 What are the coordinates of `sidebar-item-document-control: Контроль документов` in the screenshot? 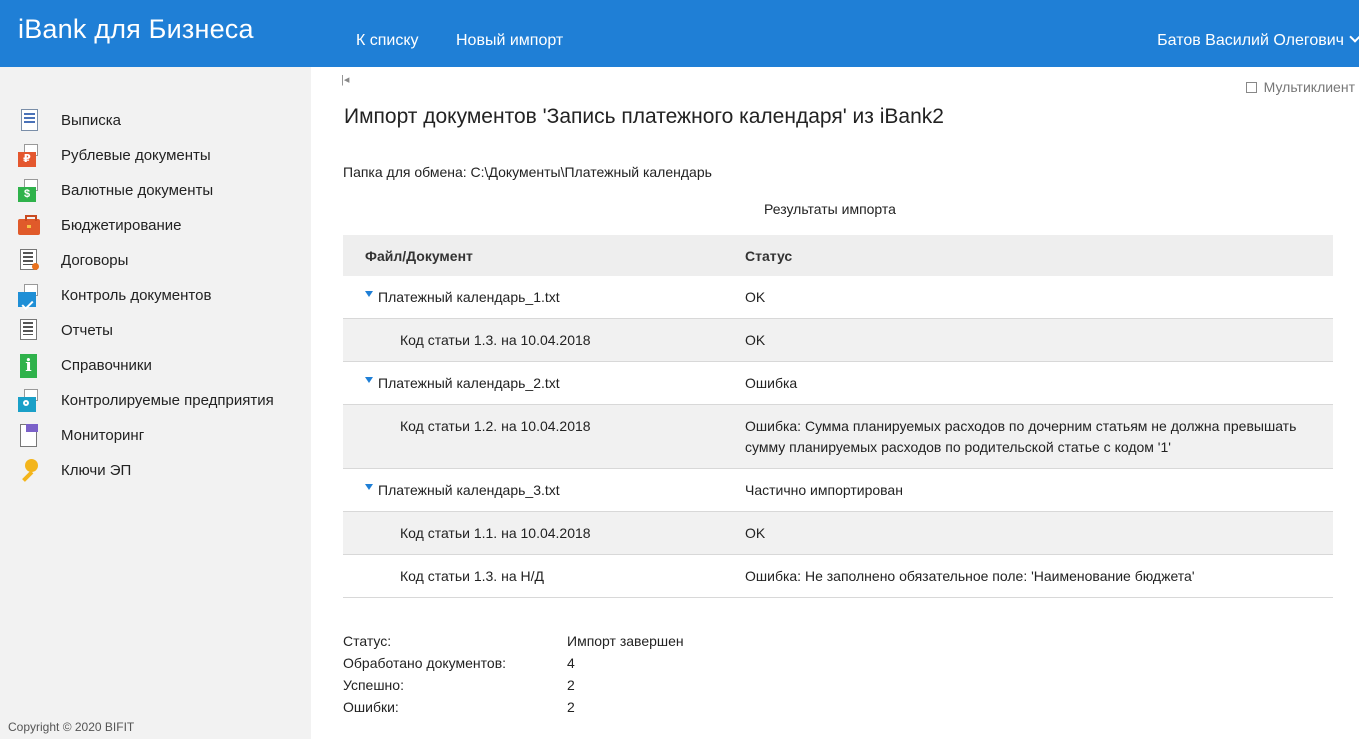 It's located at (146, 295).